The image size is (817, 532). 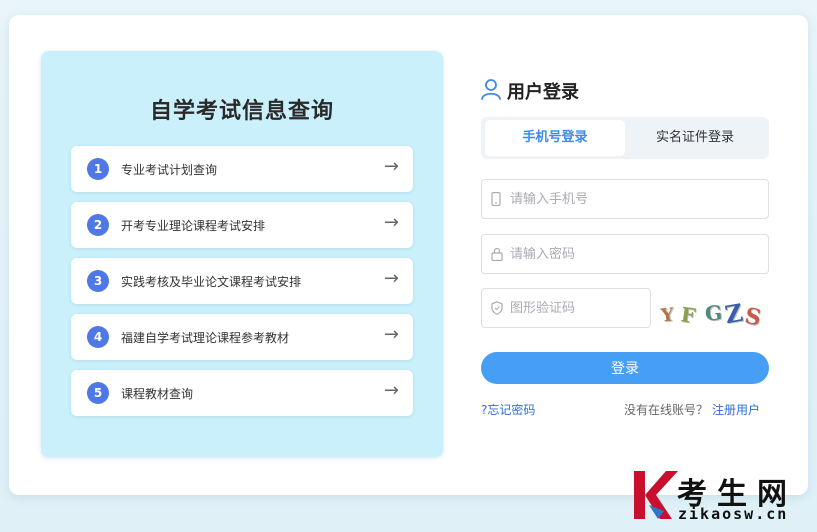 I want to click on captcha-image: YFGZS, so click(x=713, y=315).